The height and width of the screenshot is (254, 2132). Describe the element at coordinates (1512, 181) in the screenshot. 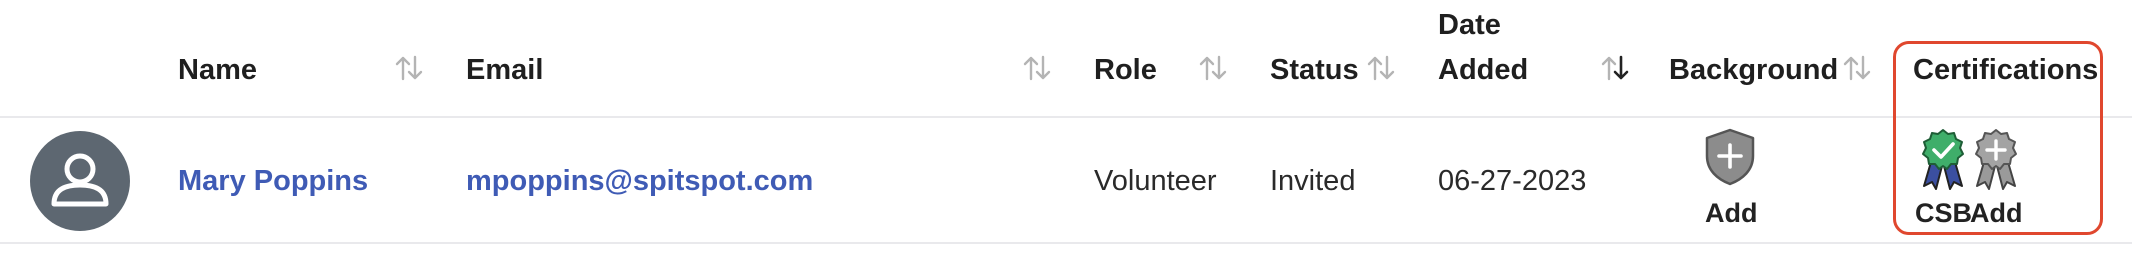

I see `date-added-value: 06-27-2023` at that location.